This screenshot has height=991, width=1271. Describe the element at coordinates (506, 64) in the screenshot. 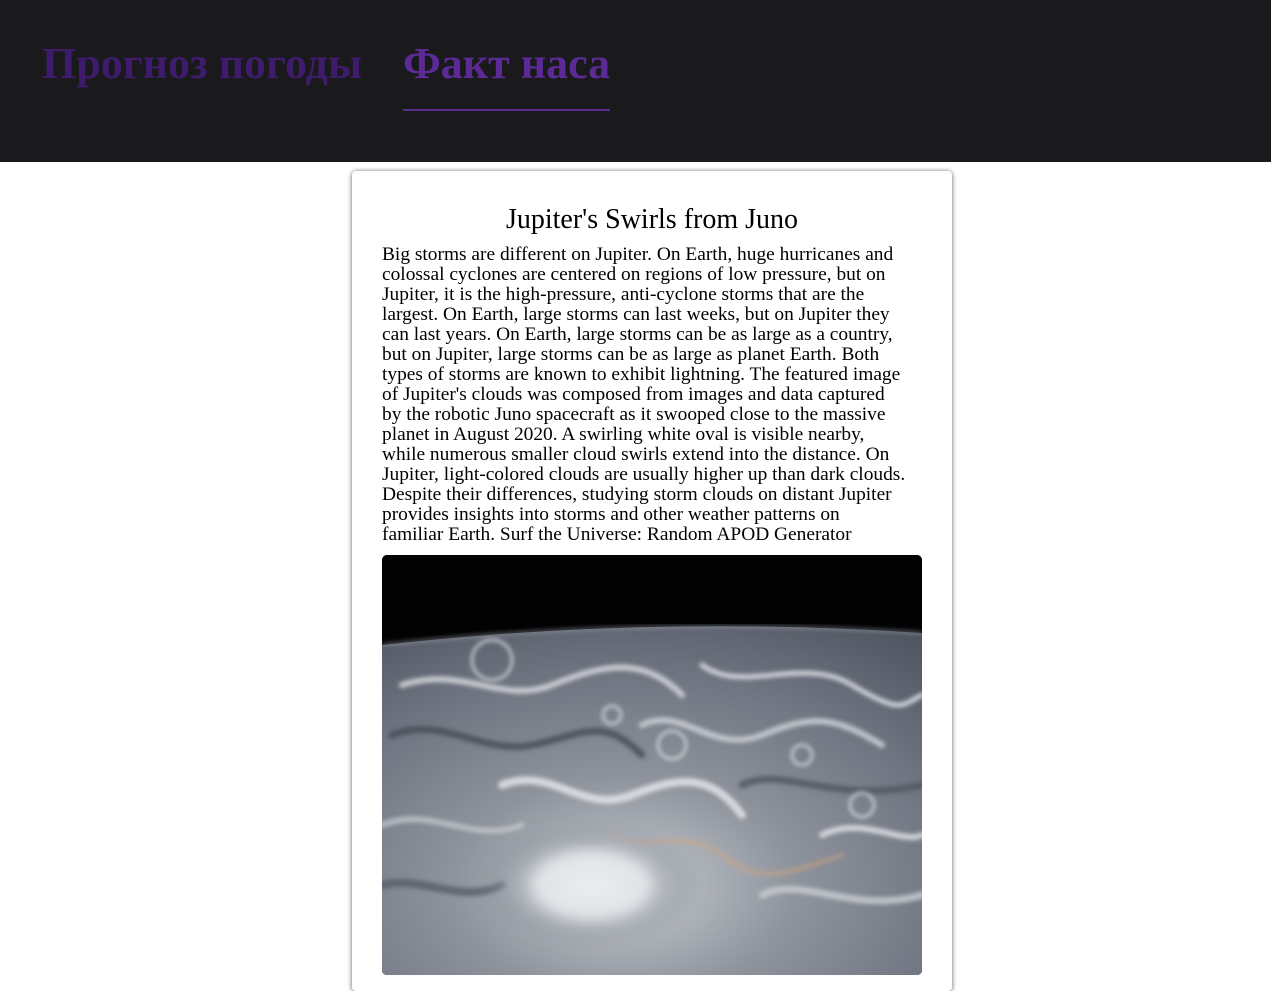

I see `tab-nasa-fact: Факт наса` at that location.